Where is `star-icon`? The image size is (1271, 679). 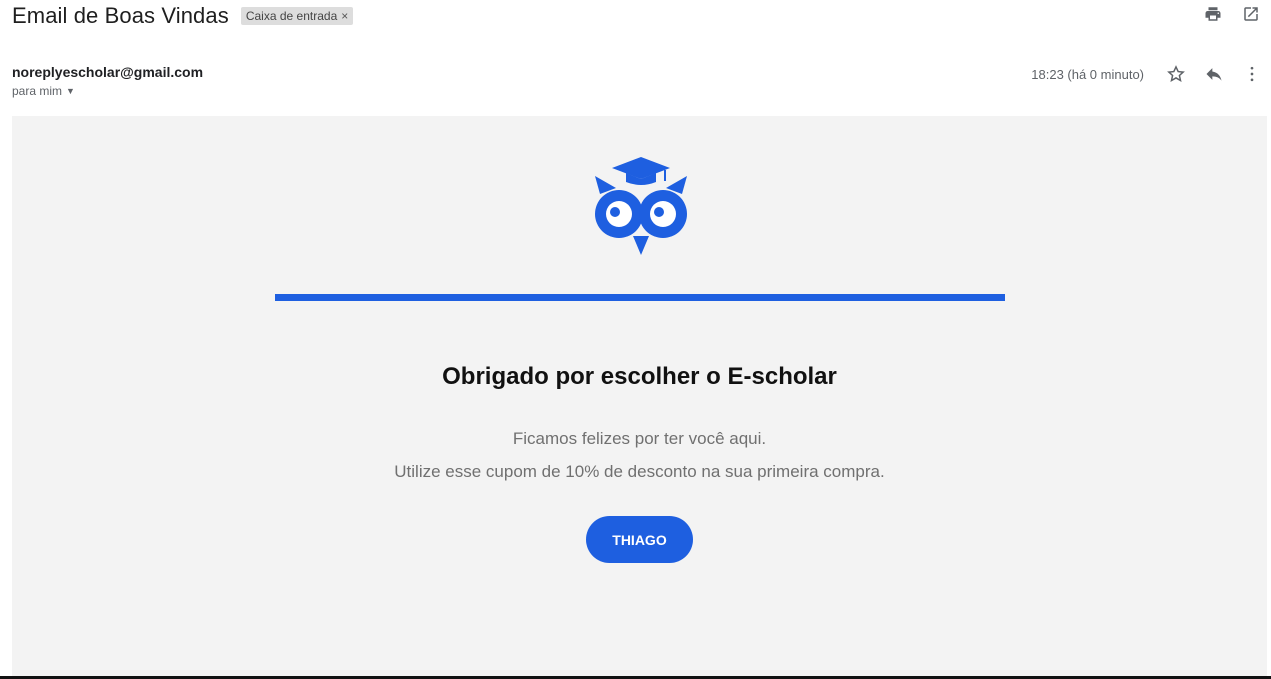
star-icon is located at coordinates (1176, 74).